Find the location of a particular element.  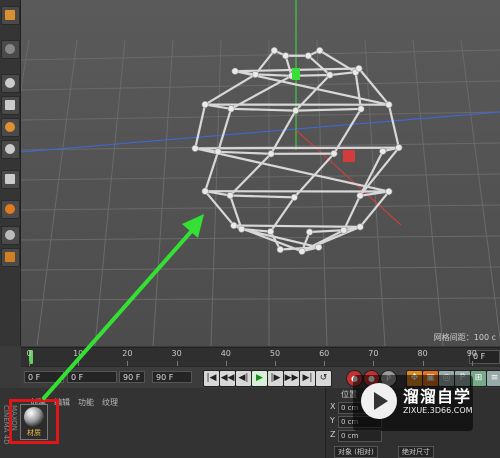

coord-axis-label: Z is located at coordinates (333, 434).